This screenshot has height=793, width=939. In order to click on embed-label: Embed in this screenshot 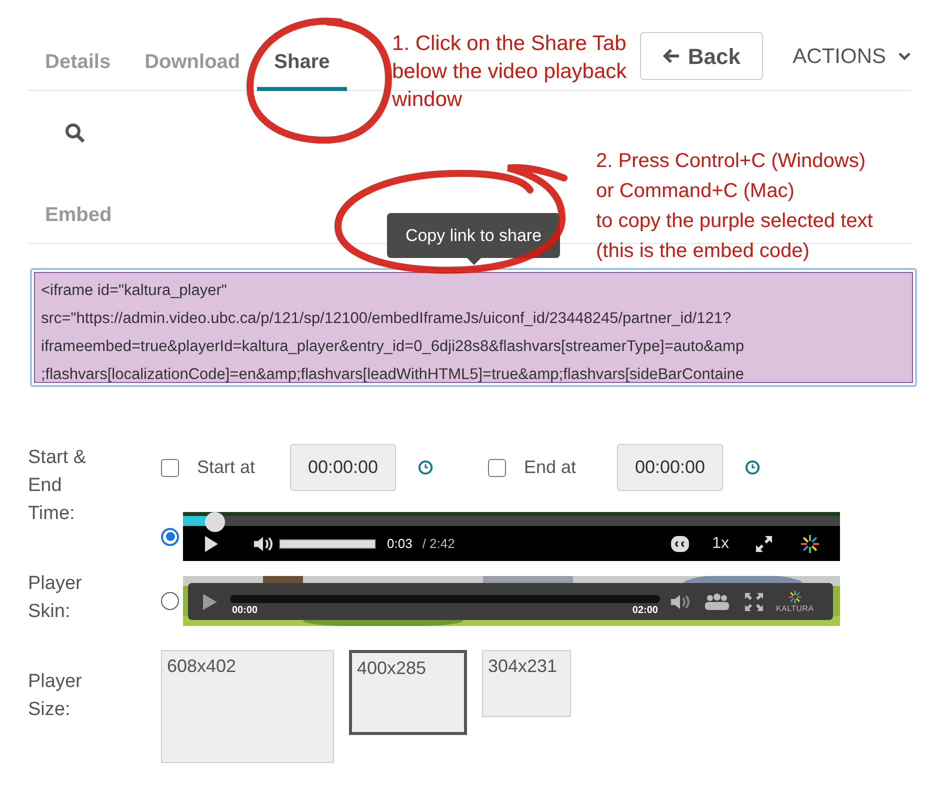, I will do `click(78, 215)`.